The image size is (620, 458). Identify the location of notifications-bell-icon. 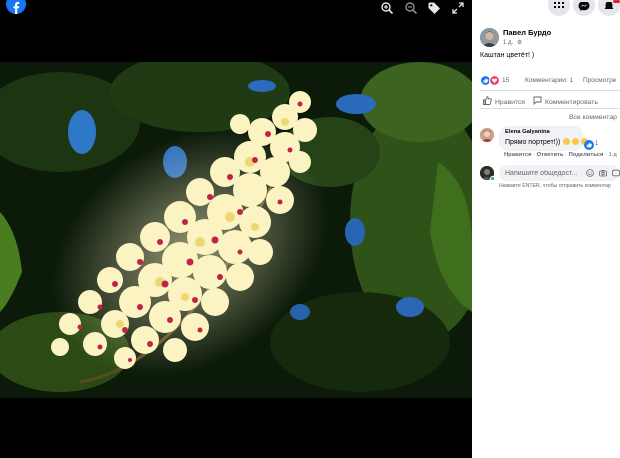
(609, 5).